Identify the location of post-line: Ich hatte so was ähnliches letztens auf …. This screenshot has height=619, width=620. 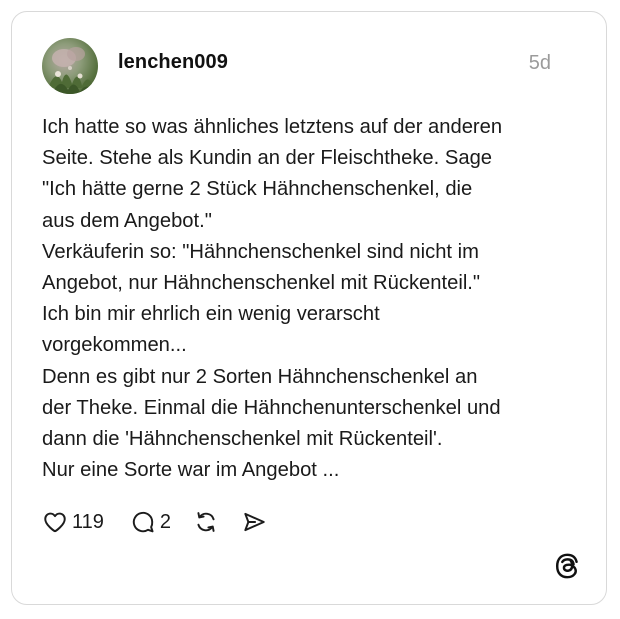
(272, 127).